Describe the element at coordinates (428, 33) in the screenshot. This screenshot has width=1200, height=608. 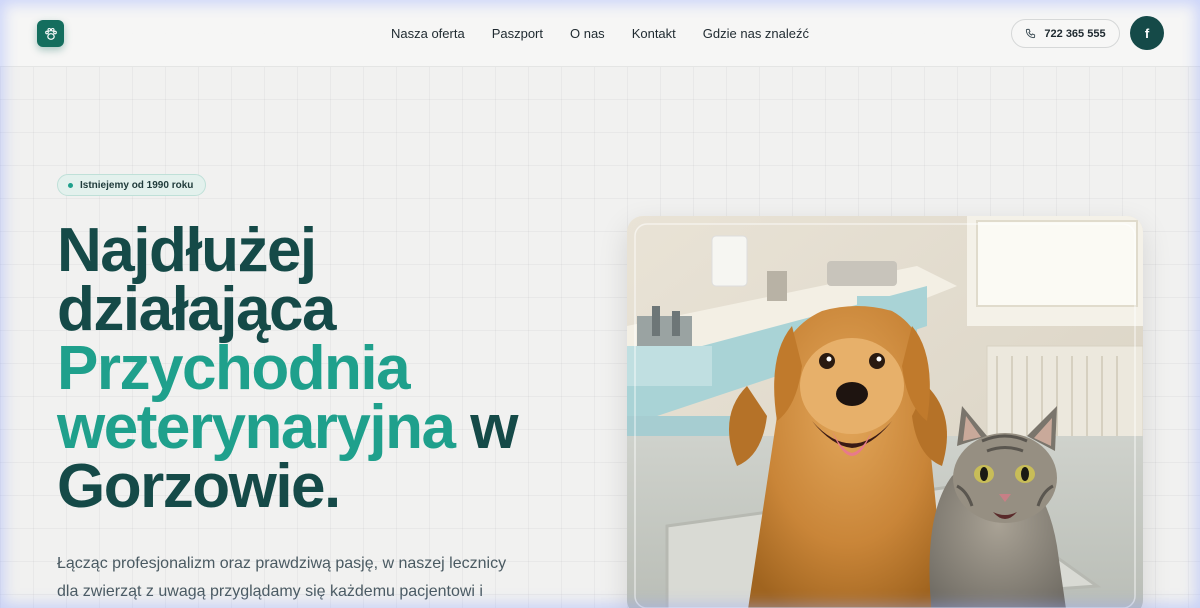
I see `nav-item-oferta: Nasza oferta` at that location.